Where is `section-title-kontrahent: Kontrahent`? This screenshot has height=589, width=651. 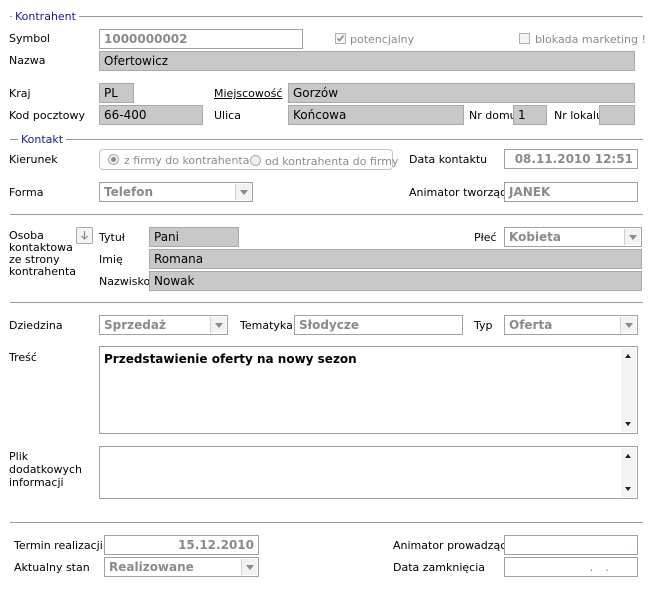 section-title-kontrahent: Kontrahent is located at coordinates (45, 16).